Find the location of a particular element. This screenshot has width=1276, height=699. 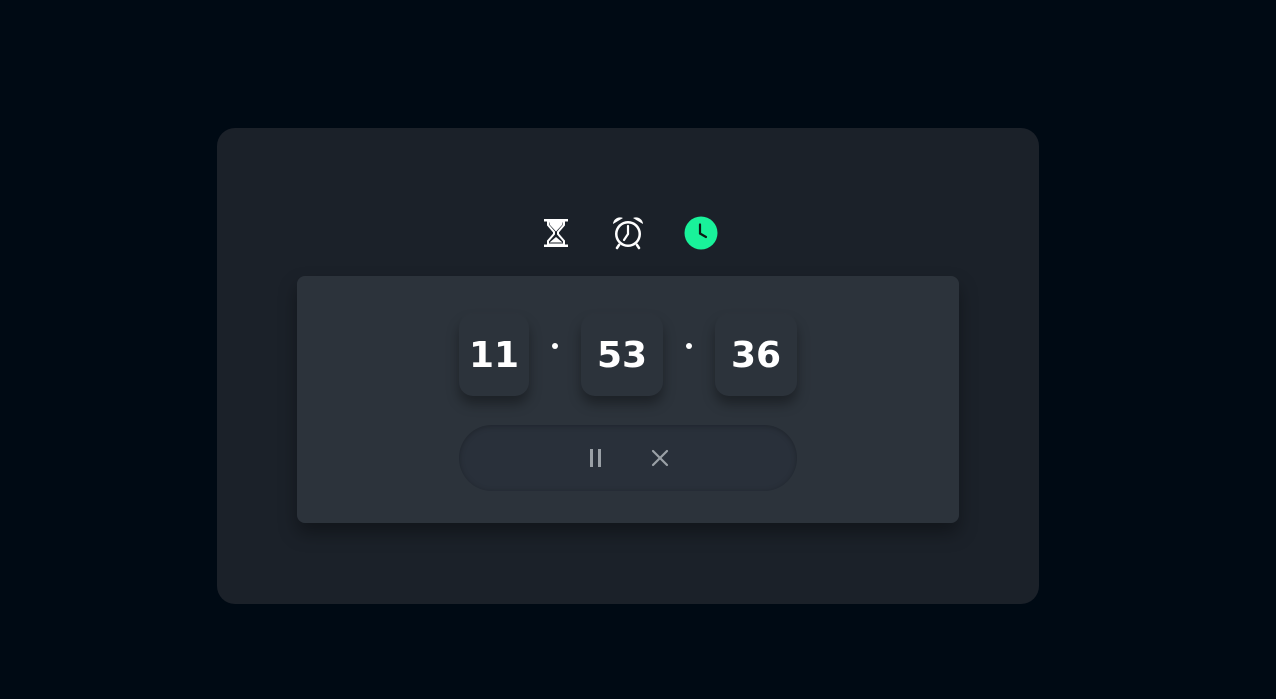

mode-alarm-button is located at coordinates (628, 233).